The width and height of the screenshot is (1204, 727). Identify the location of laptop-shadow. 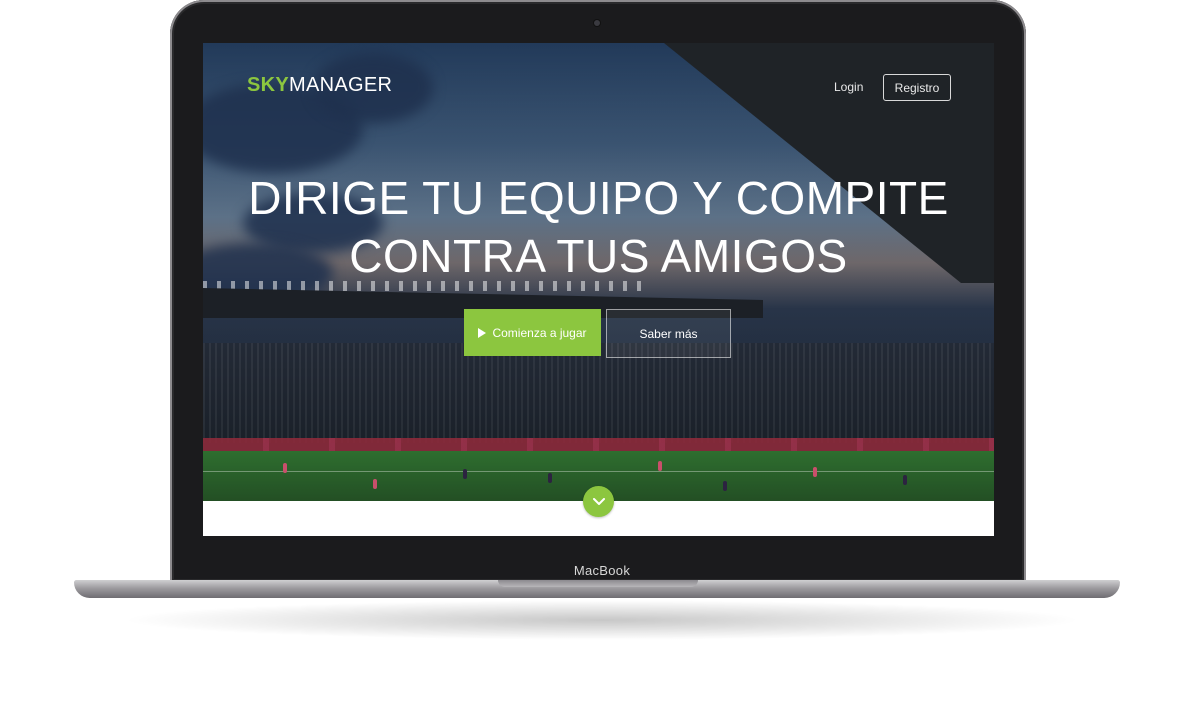
(602, 620).